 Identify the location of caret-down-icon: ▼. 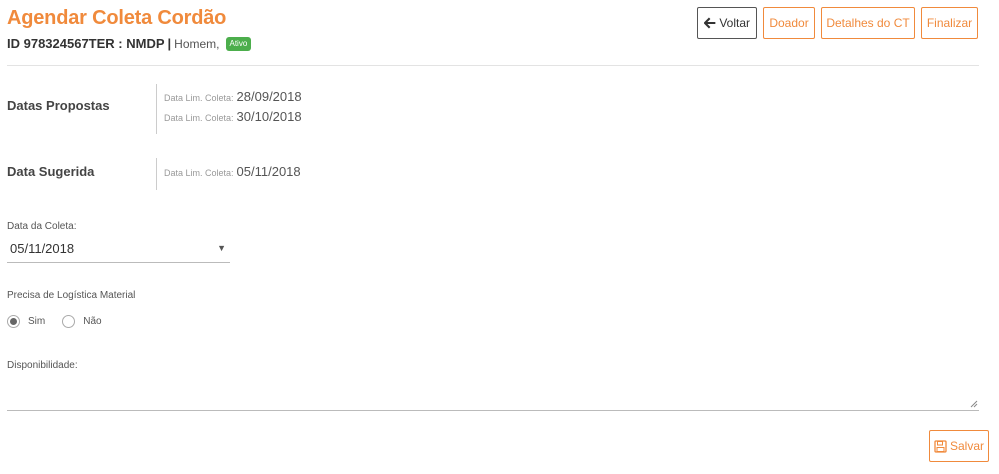
(221, 248).